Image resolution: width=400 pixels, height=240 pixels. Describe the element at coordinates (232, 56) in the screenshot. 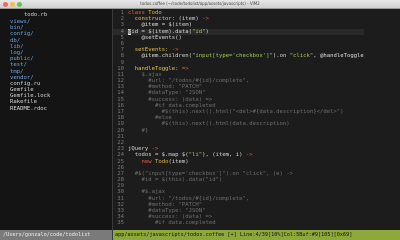

I see `code-token: "input[type='checkbox']"` at that location.